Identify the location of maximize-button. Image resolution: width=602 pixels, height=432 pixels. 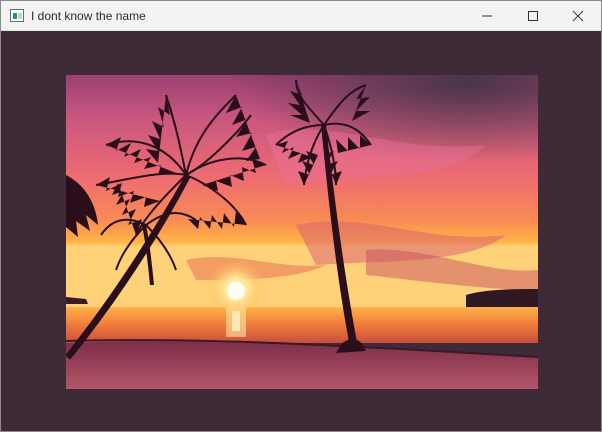
(533, 15).